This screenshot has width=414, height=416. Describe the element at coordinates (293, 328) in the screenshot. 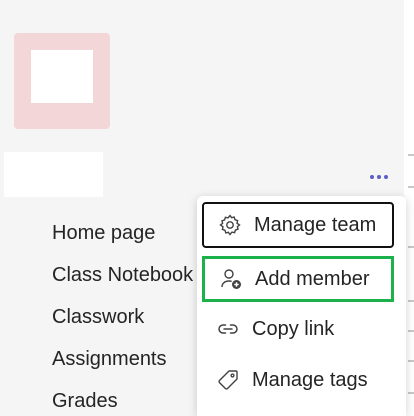

I see `copy-link-label: Copy link` at that location.